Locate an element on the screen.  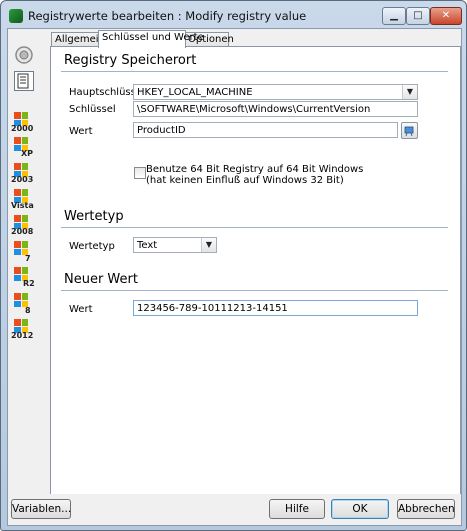
section-title-registry-location: Registry Speicherort is located at coordinates (130, 60).